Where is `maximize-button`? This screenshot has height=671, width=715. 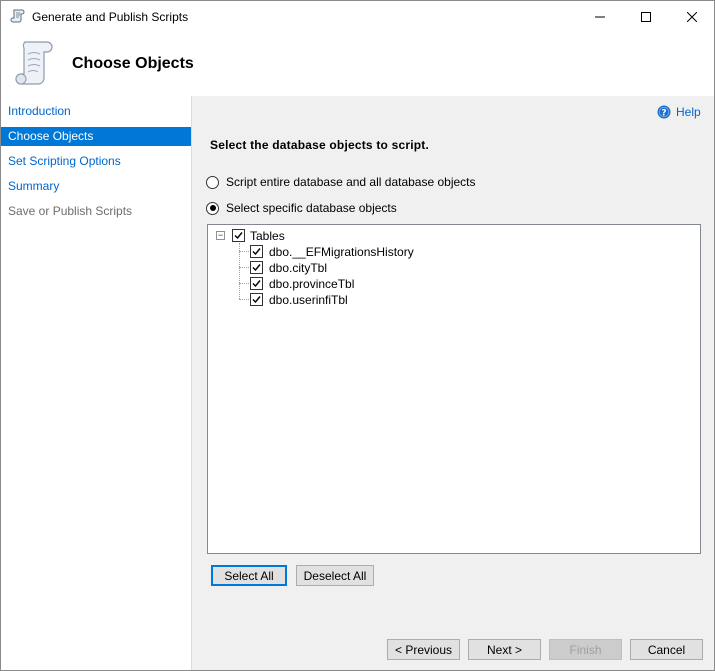 maximize-button is located at coordinates (646, 16).